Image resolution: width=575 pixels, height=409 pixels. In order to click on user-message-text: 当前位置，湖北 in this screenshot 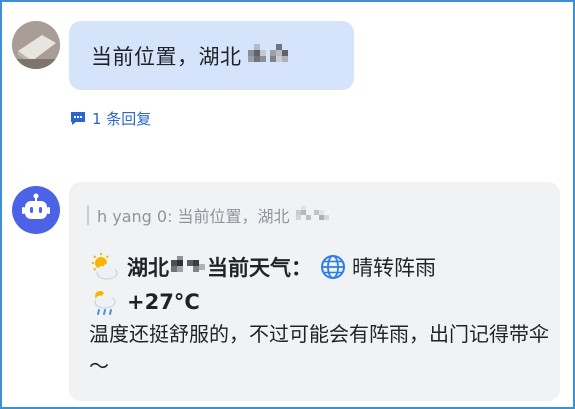, I will do `click(166, 56)`.